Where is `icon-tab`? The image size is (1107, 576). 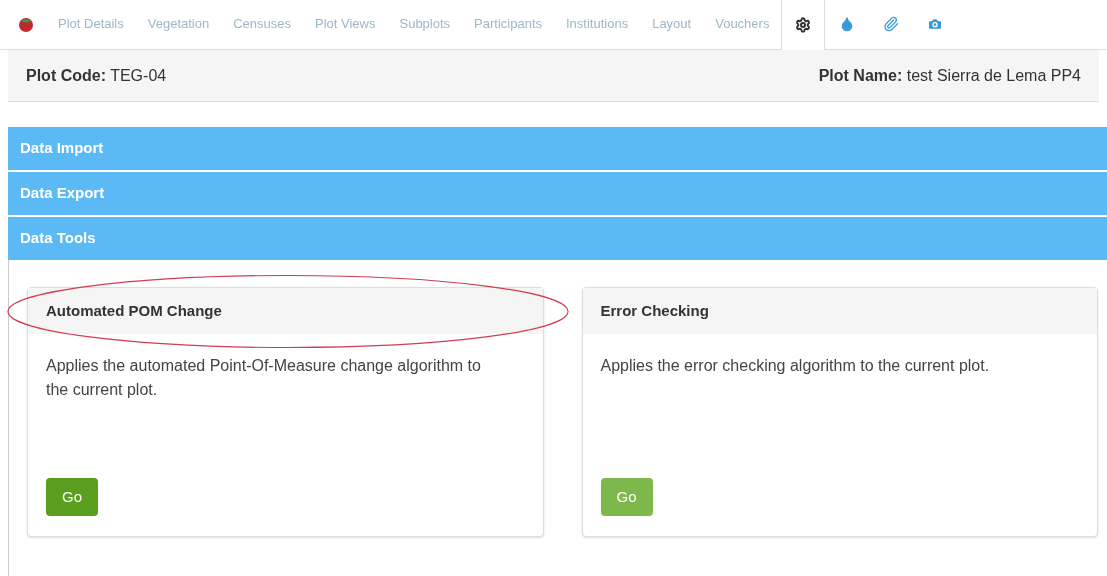
icon-tab is located at coordinates (803, 25).